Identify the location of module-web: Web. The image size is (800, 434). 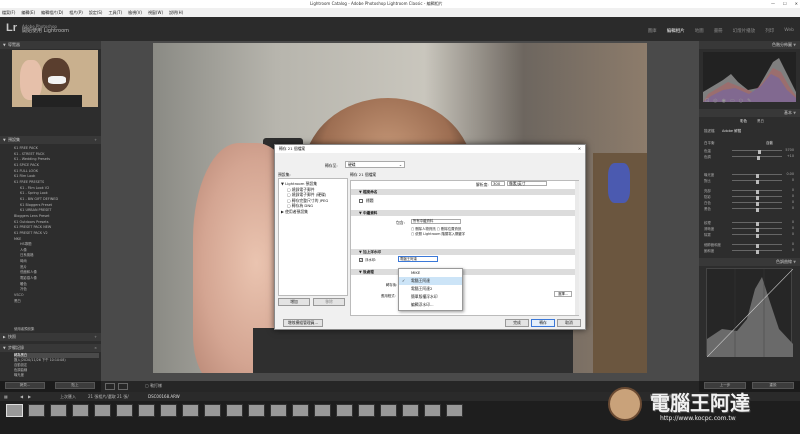
(789, 31).